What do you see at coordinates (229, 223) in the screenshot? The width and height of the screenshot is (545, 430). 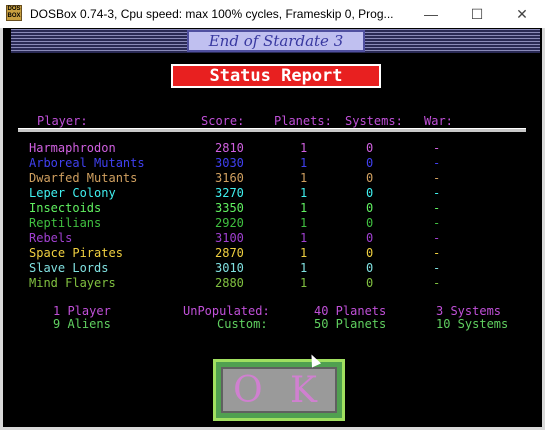 I see `cell-score: 2920` at bounding box center [229, 223].